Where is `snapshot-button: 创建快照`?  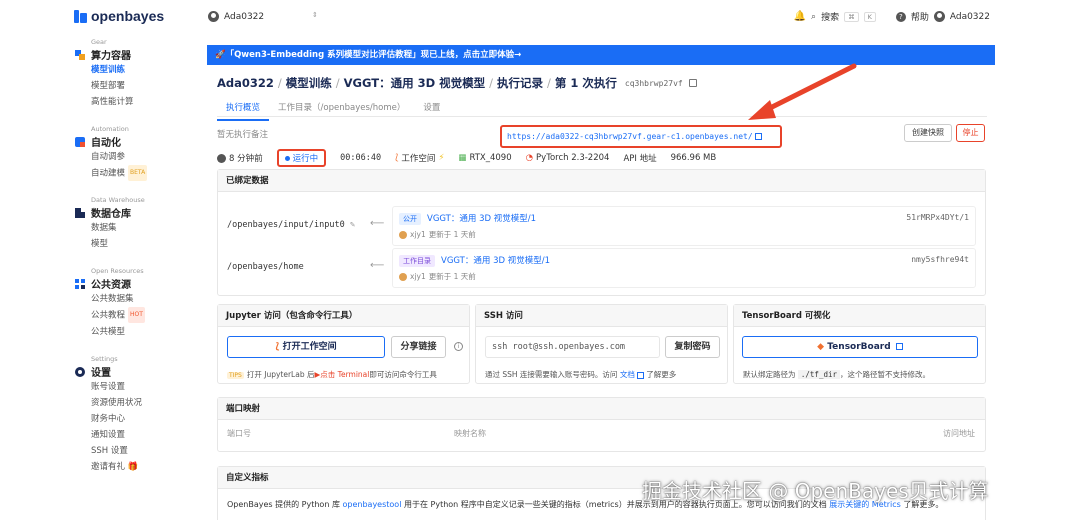 snapshot-button: 创建快照 is located at coordinates (928, 133).